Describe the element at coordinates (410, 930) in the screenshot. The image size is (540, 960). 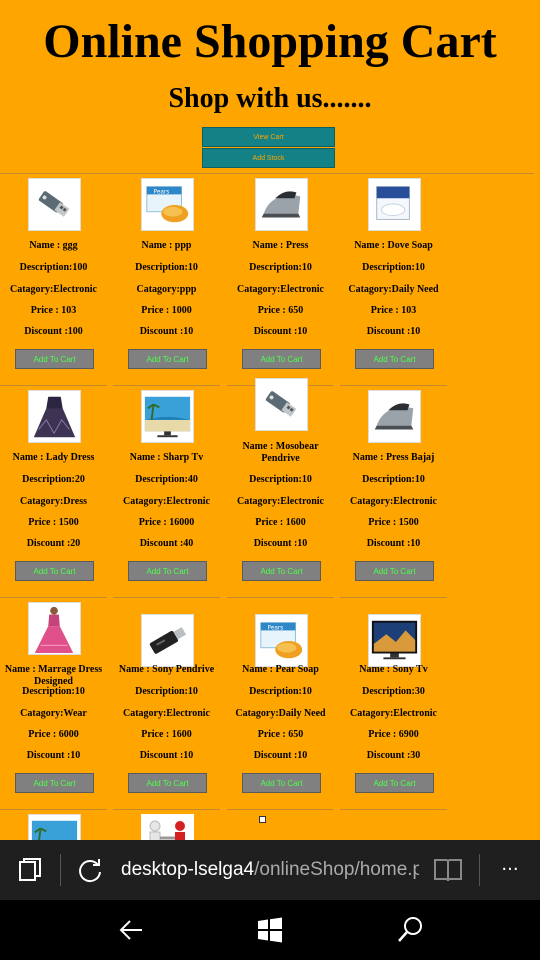
I see `search-icon` at that location.